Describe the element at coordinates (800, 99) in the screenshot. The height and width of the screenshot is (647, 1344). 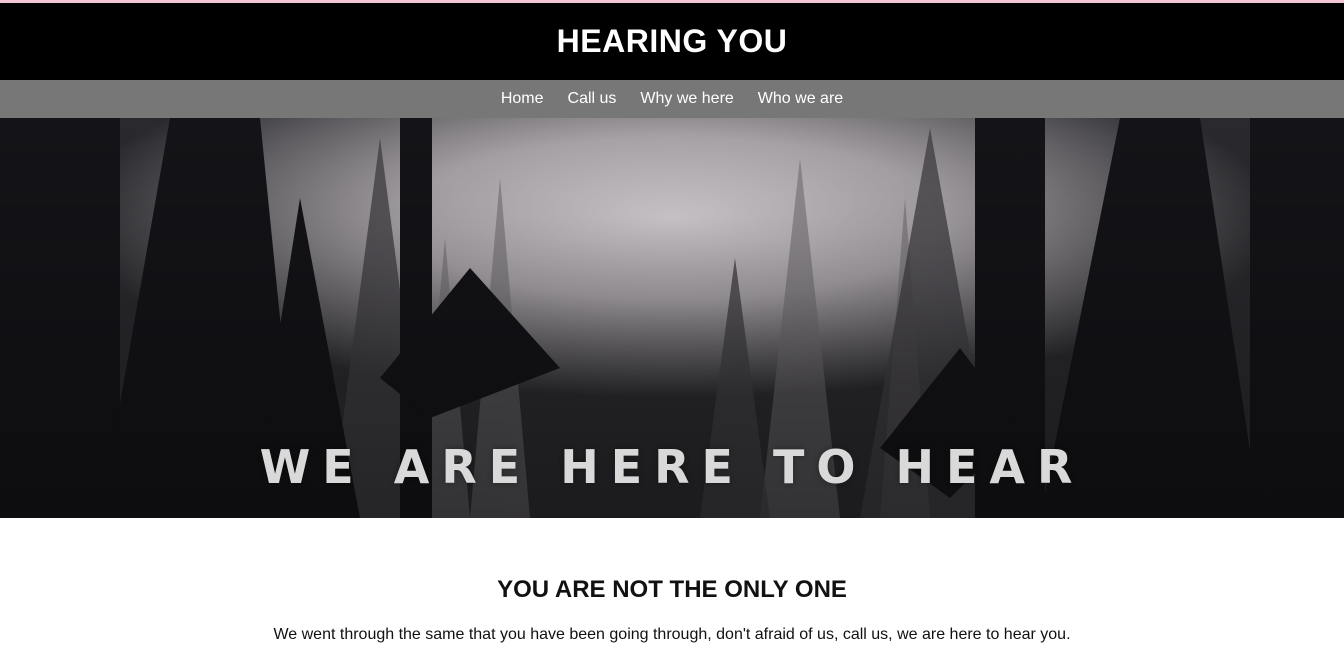
I see `nav-link-who-we-are: Who we are` at that location.